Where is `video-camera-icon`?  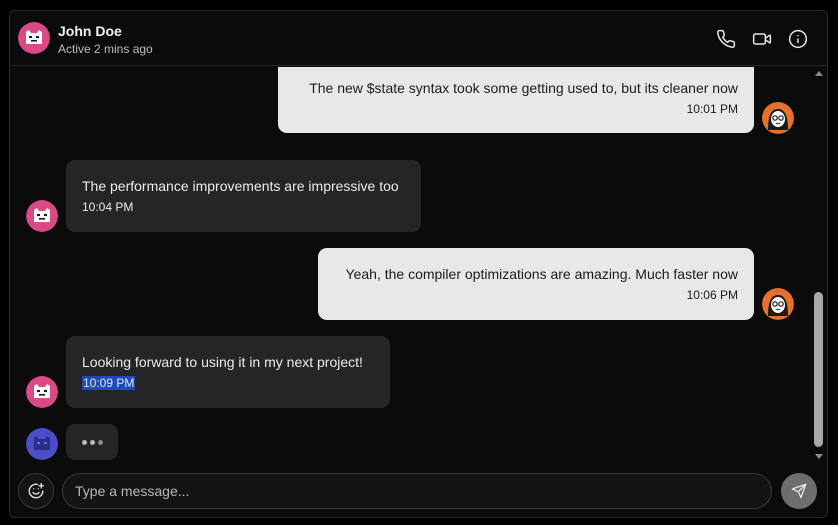
video-camera-icon is located at coordinates (762, 39).